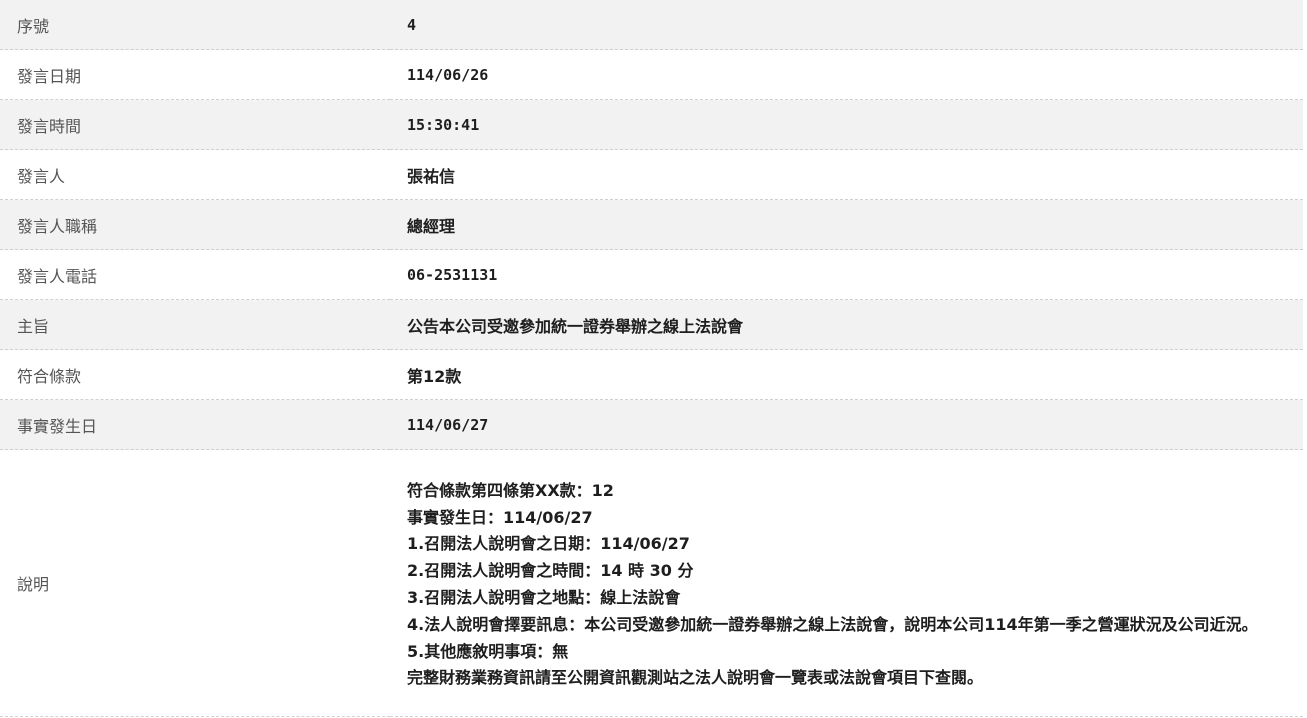 The image size is (1307, 718). I want to click on row-serial-number: 序號 4, so click(651, 25).